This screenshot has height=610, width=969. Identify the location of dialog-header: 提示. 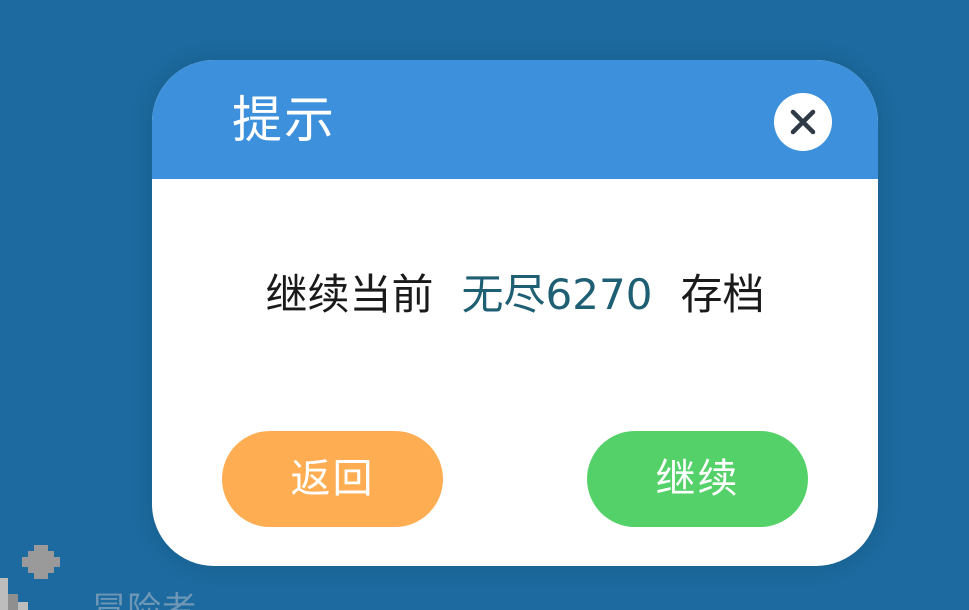
(515, 119).